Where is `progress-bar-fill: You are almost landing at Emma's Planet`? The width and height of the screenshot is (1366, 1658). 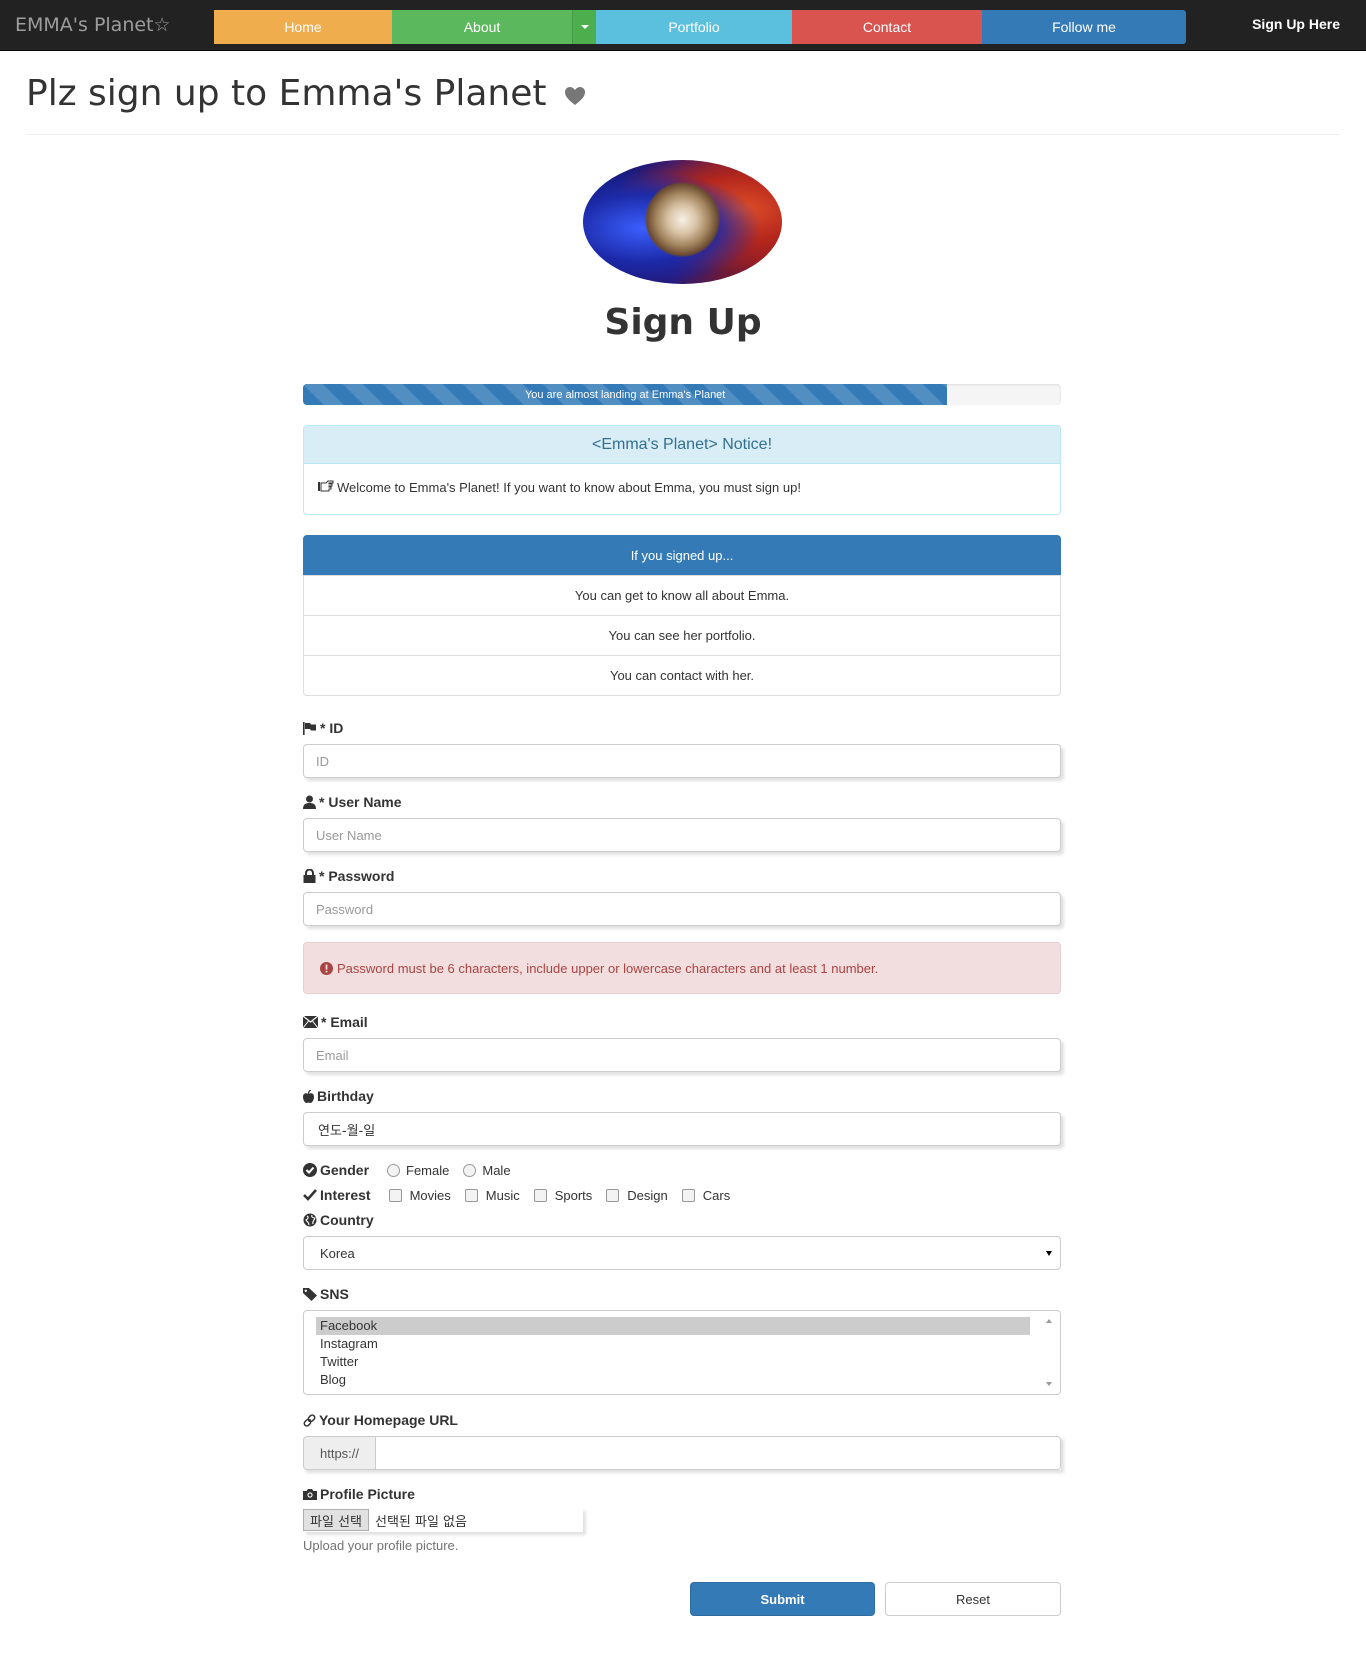 progress-bar-fill: You are almost landing at Emma's Planet is located at coordinates (625, 394).